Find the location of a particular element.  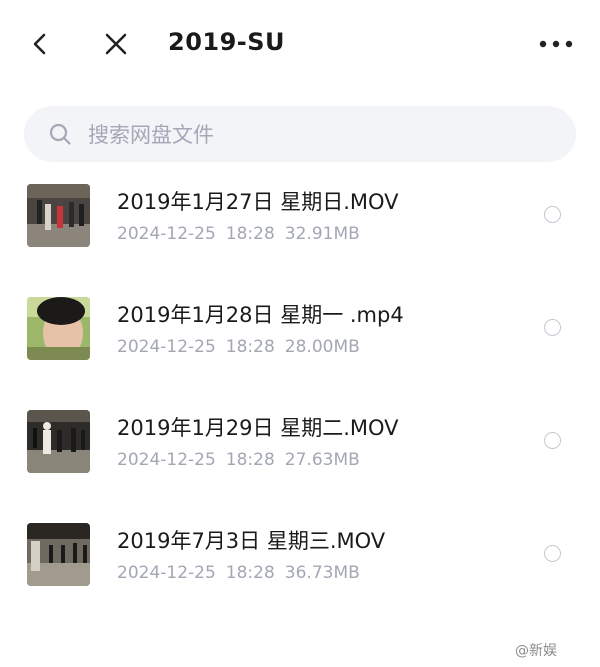

file-size: 28.00MB is located at coordinates (322, 347).